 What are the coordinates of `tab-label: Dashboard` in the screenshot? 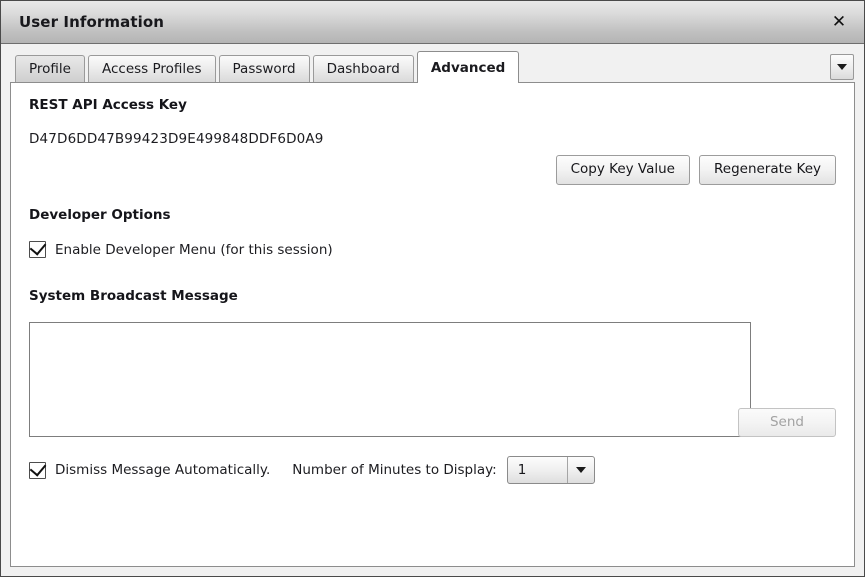 It's located at (363, 69).